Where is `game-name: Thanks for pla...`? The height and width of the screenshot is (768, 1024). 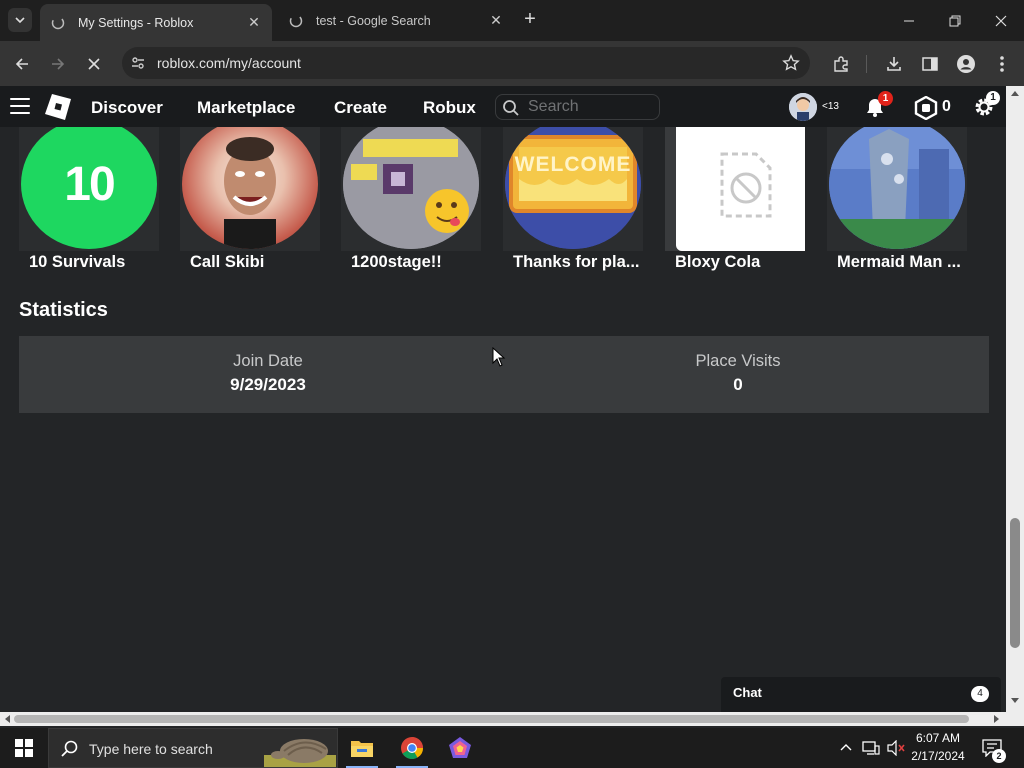
game-name: Thanks for pla... is located at coordinates (573, 262).